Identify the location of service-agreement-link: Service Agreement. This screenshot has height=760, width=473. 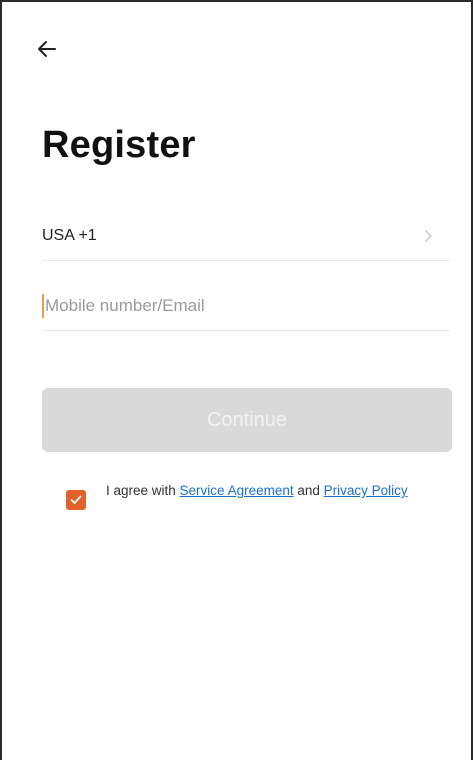
(237, 490).